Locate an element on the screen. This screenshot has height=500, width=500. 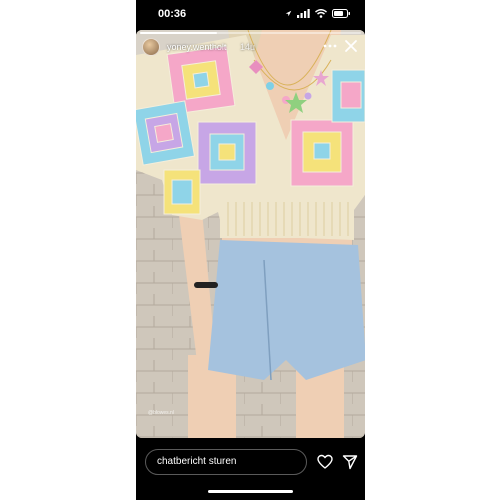
story-time-ago: 14u is located at coordinates (248, 47).